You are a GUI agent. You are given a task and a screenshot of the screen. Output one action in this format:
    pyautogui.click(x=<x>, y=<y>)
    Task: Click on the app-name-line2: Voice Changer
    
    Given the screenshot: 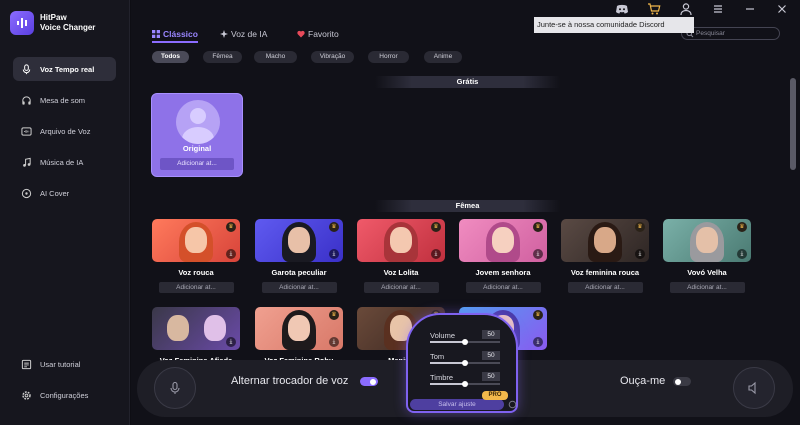 What is the action you would take?
    pyautogui.click(x=68, y=27)
    